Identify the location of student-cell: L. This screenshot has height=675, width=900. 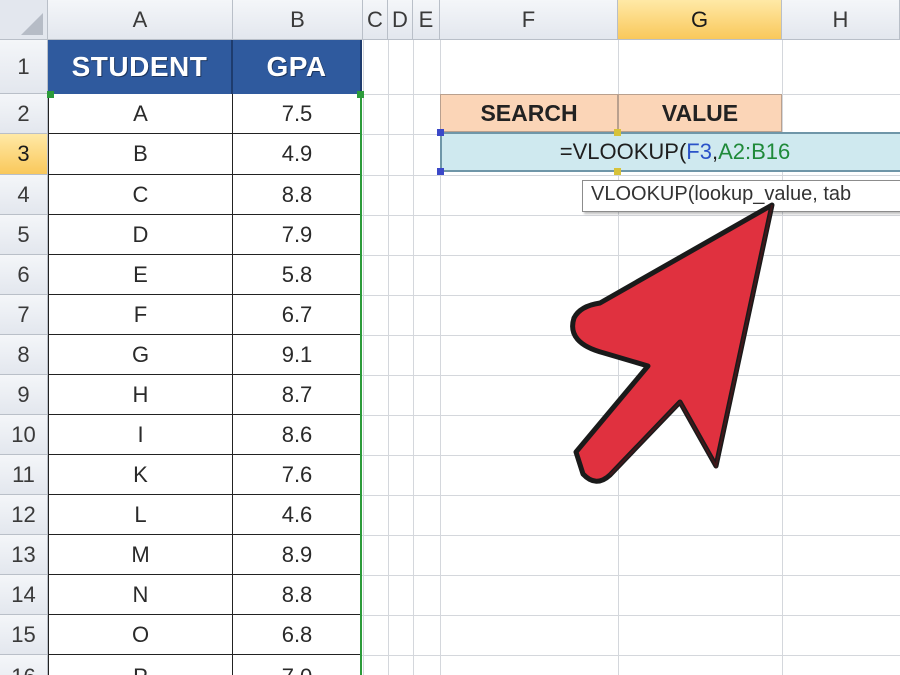
(140, 515).